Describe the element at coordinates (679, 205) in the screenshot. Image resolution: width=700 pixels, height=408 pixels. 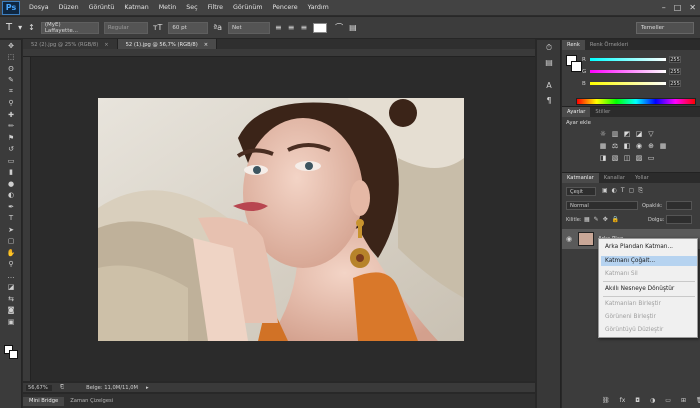
I see `opacity-input` at that location.